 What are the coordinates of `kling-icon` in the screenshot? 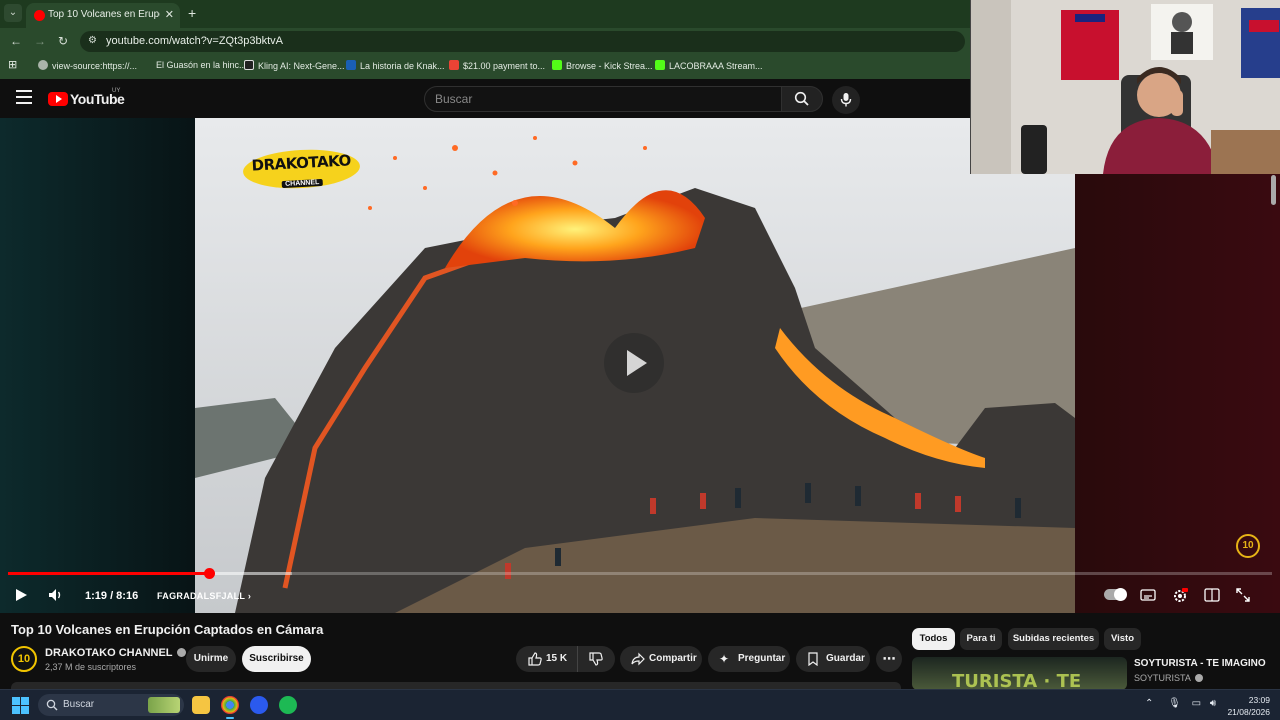 It's located at (249, 65).